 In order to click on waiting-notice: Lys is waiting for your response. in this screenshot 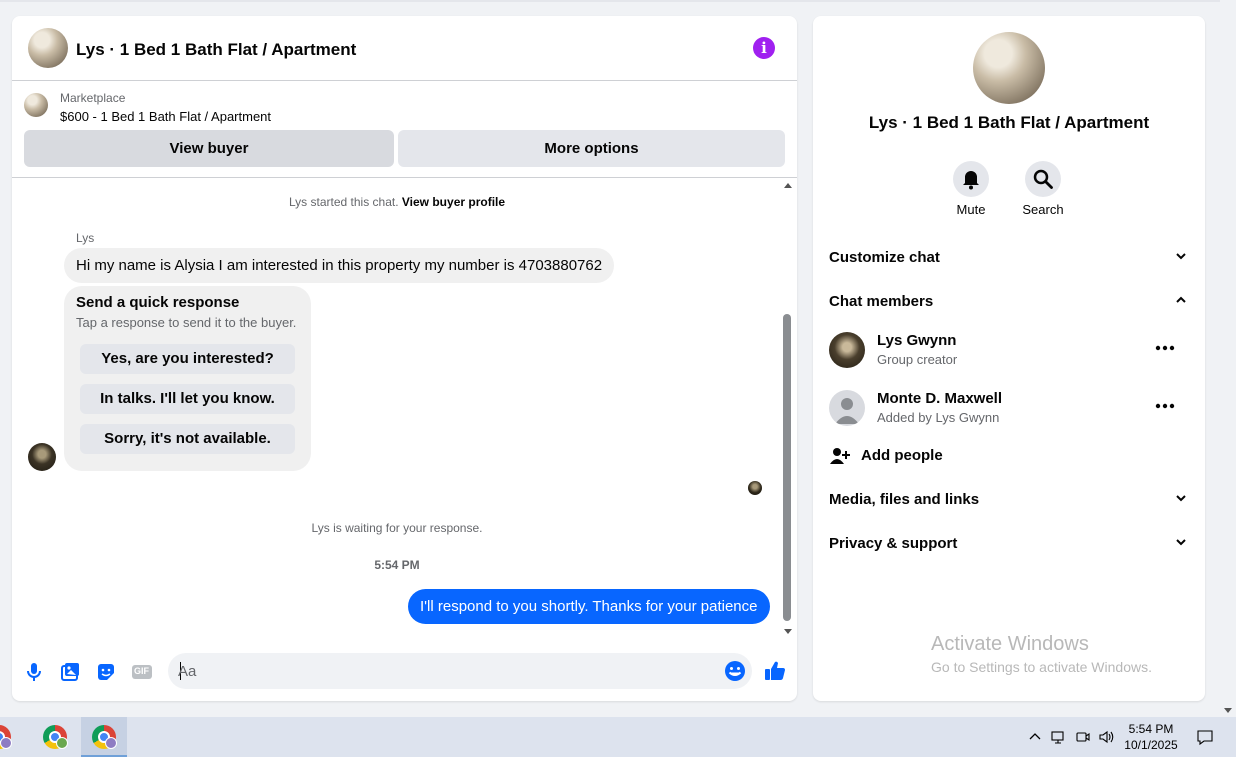, I will do `click(397, 528)`.